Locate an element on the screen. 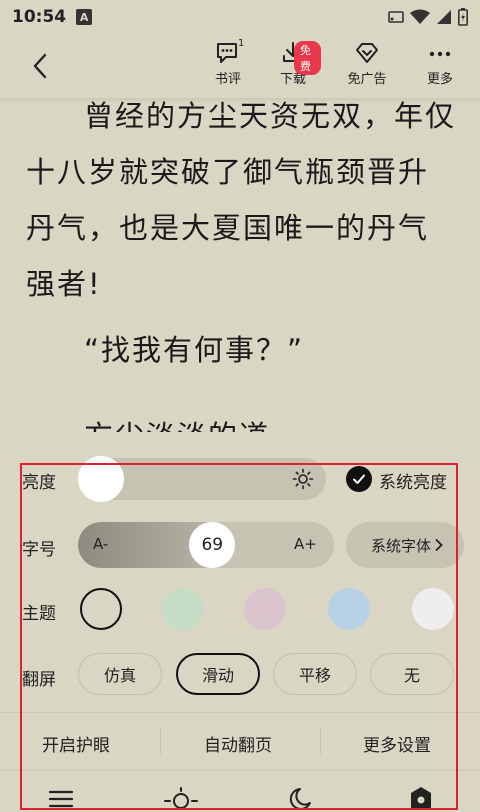 This screenshot has width=480, height=812. auto-page-turn-button: 自动翻页 is located at coordinates (238, 743).